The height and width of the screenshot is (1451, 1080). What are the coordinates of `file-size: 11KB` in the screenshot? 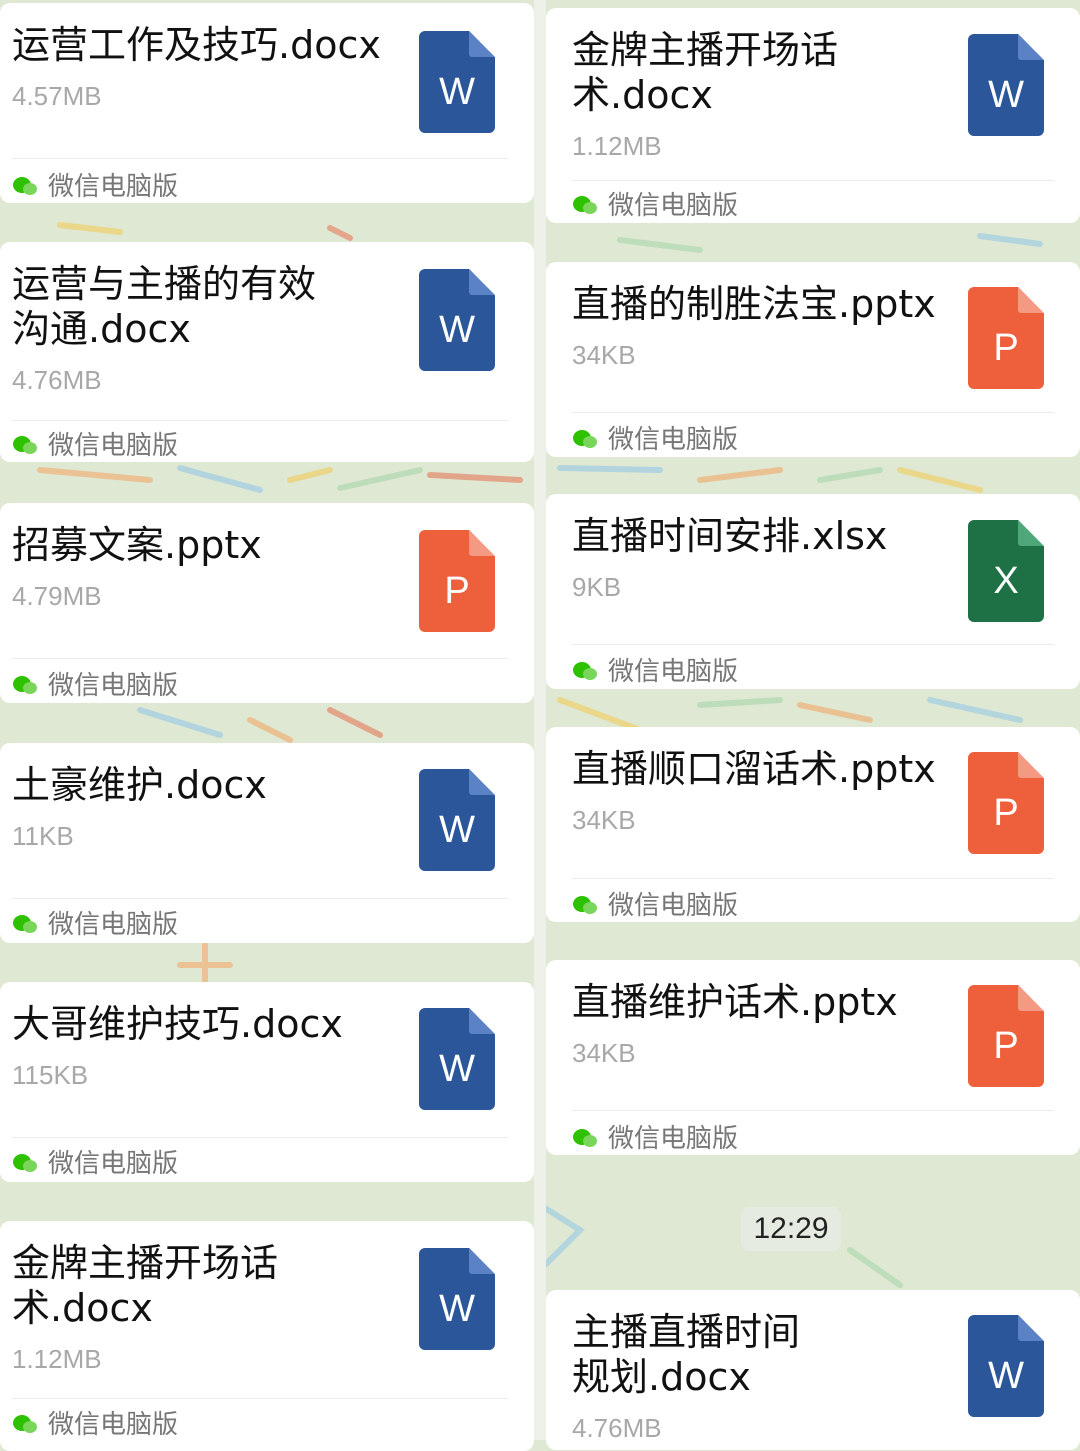 It's located at (43, 836).